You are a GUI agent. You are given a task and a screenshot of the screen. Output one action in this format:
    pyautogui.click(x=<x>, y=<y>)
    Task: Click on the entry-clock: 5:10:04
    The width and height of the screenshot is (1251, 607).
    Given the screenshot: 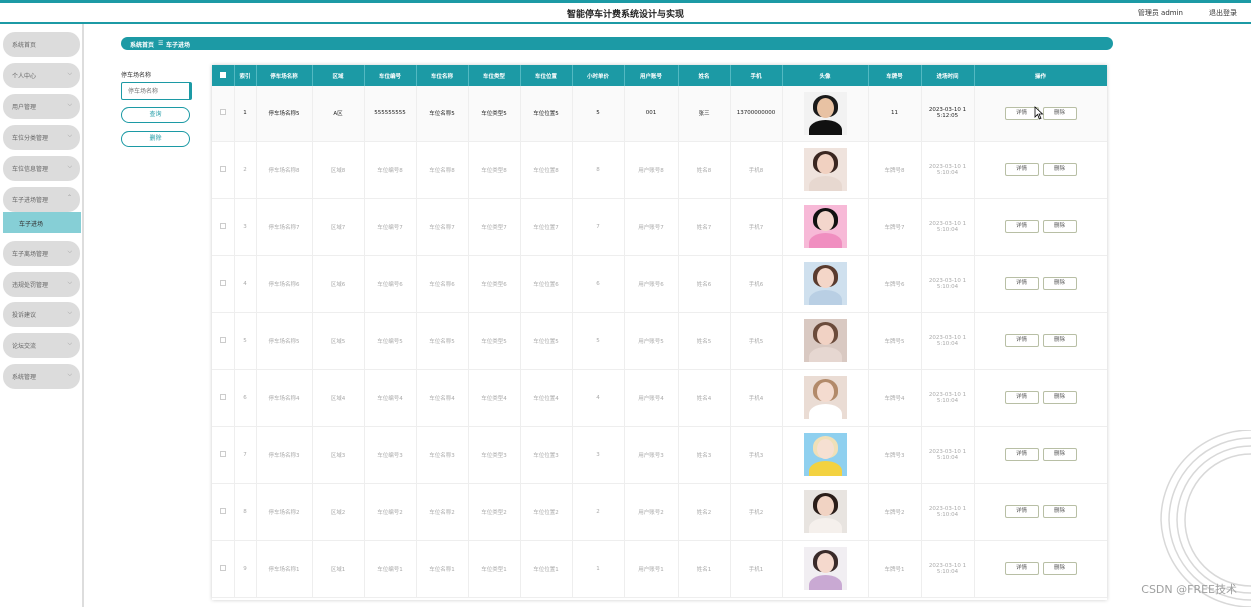 What is the action you would take?
    pyautogui.click(x=947, y=172)
    